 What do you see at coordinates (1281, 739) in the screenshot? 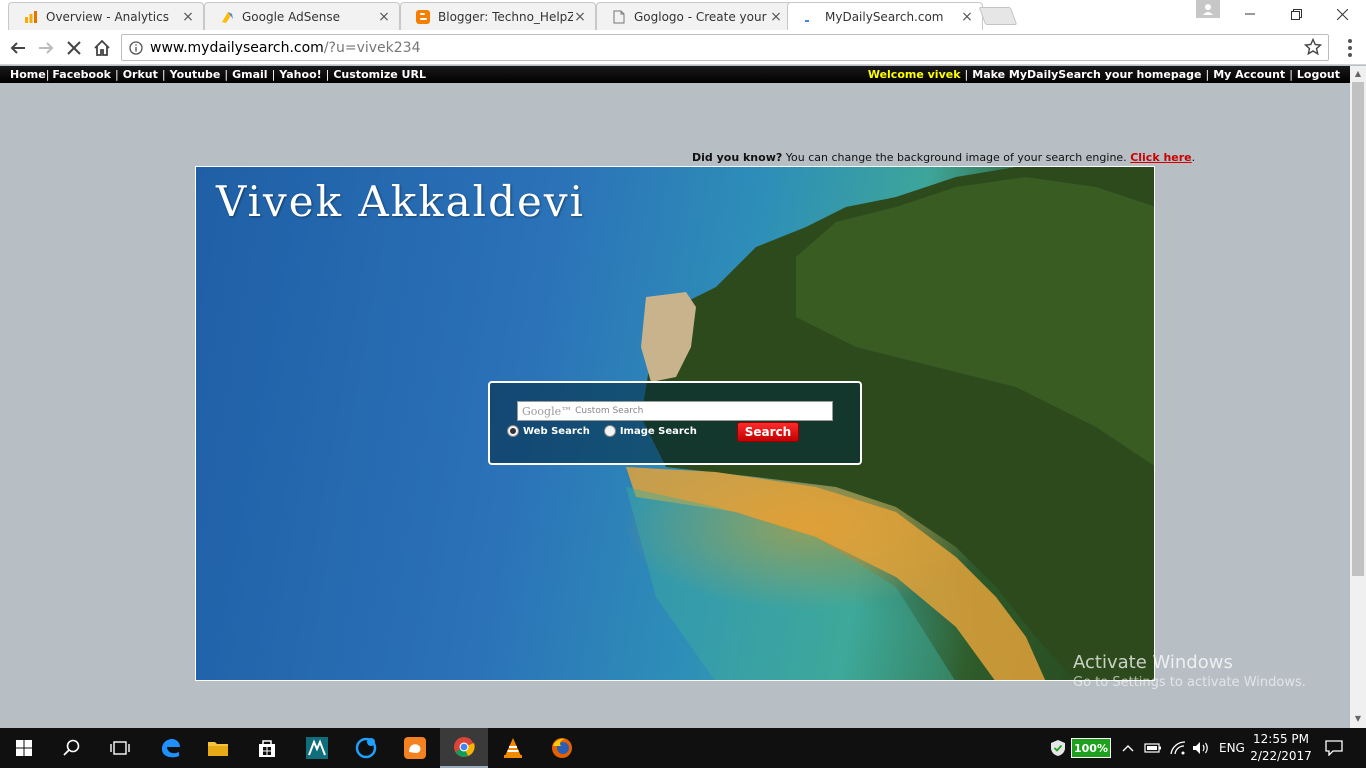
I see `clock-time: 12:55 PM` at bounding box center [1281, 739].